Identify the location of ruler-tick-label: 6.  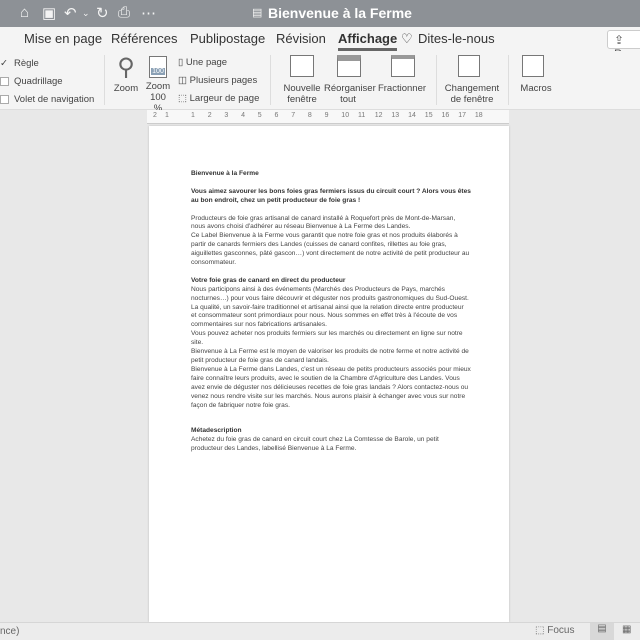
(276, 115).